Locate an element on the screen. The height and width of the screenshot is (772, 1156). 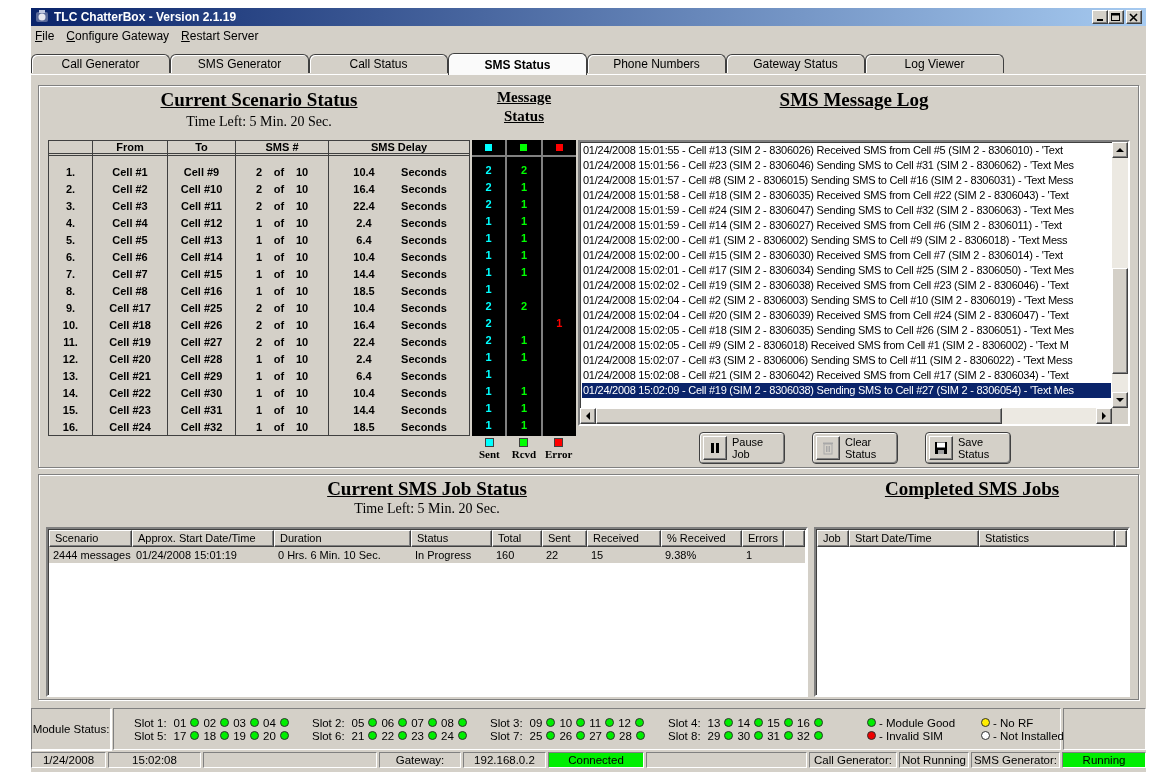
module-number: 18 is located at coordinates (210, 735).